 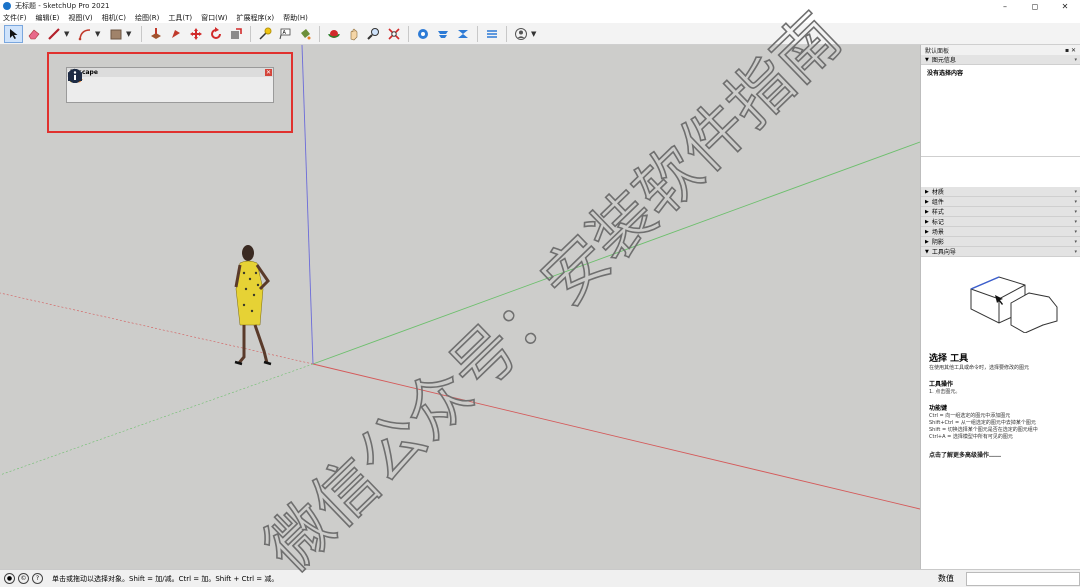 I want to click on push-pull-icon, so click(x=155, y=34).